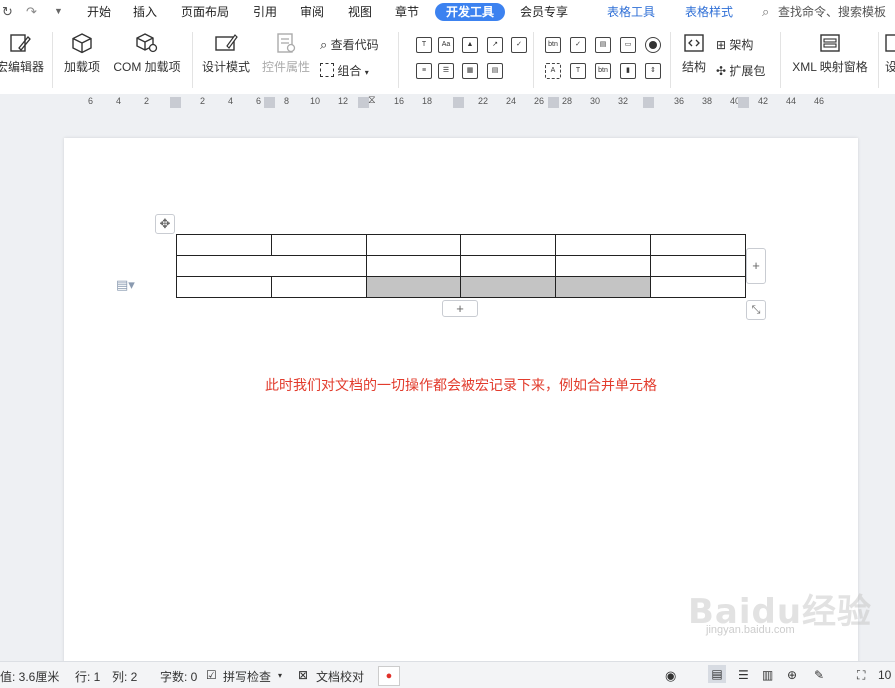 Image resolution: width=895 pixels, height=688 pixels. What do you see at coordinates (792, 675) in the screenshot?
I see `web-view-icon: ⊕` at bounding box center [792, 675].